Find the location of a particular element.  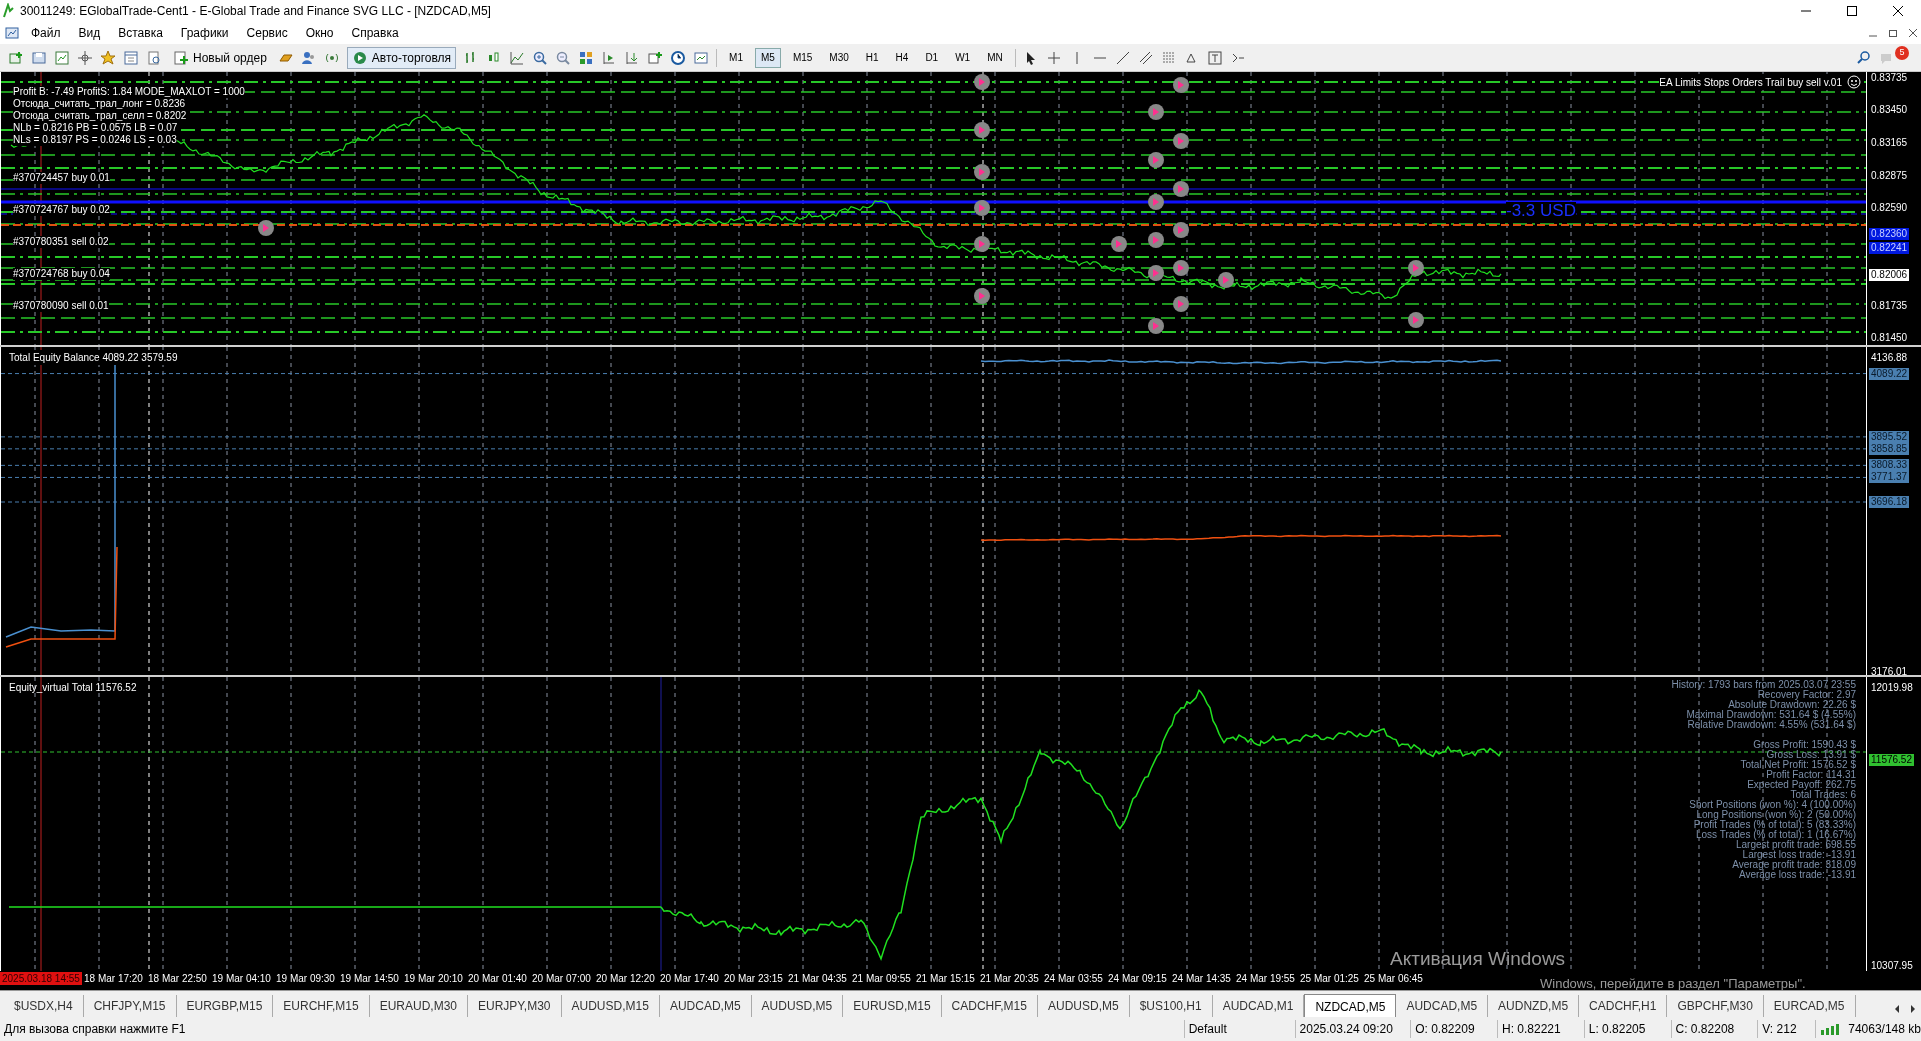

value-tag: 3771.37 is located at coordinates (1889, 477).